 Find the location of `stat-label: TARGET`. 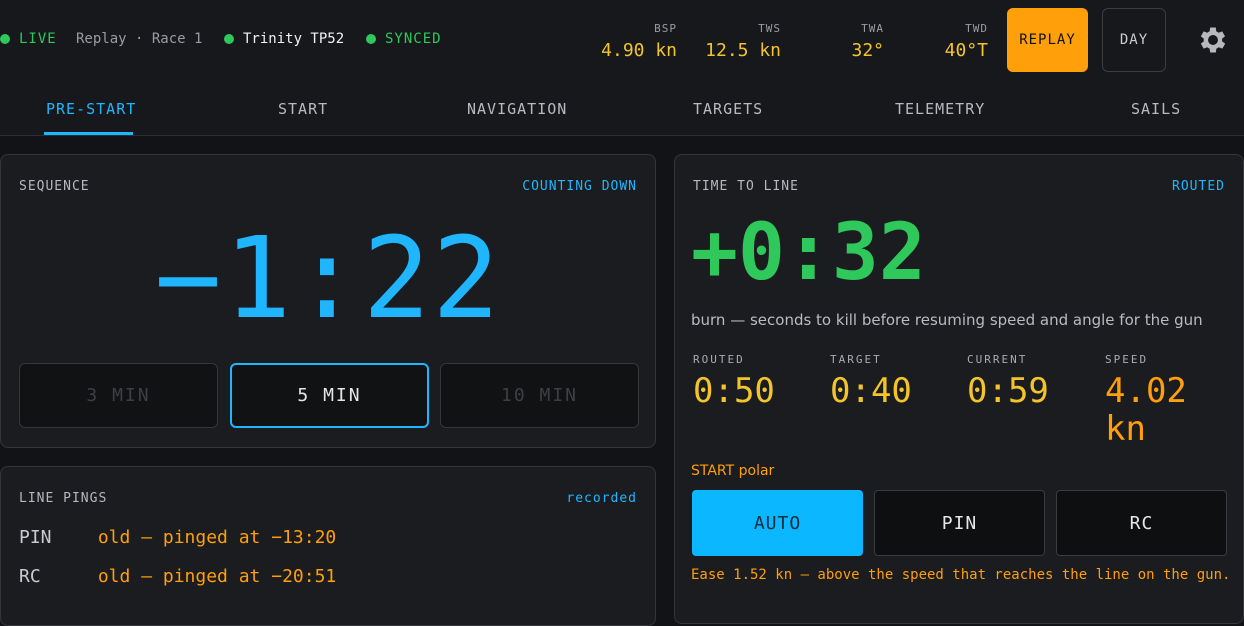

stat-label: TARGET is located at coordinates (856, 359).